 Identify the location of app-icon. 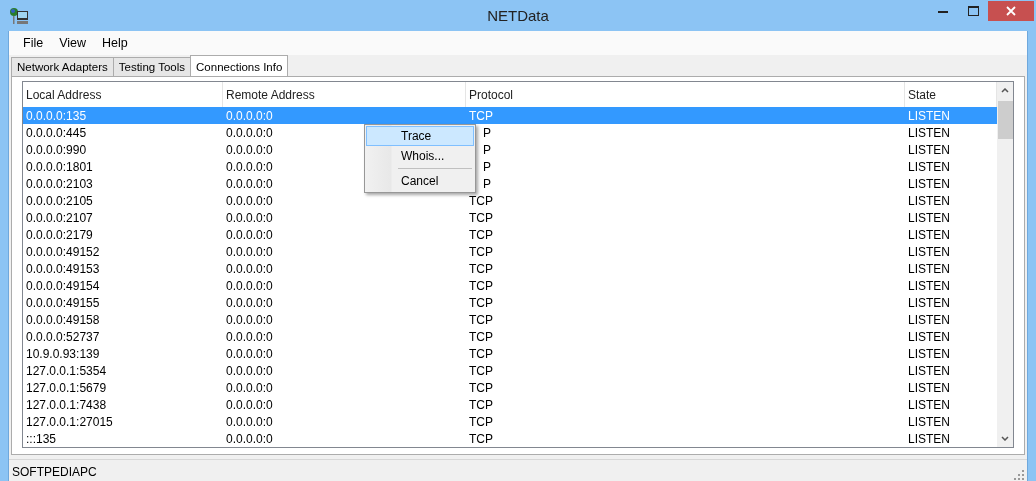
(19, 15).